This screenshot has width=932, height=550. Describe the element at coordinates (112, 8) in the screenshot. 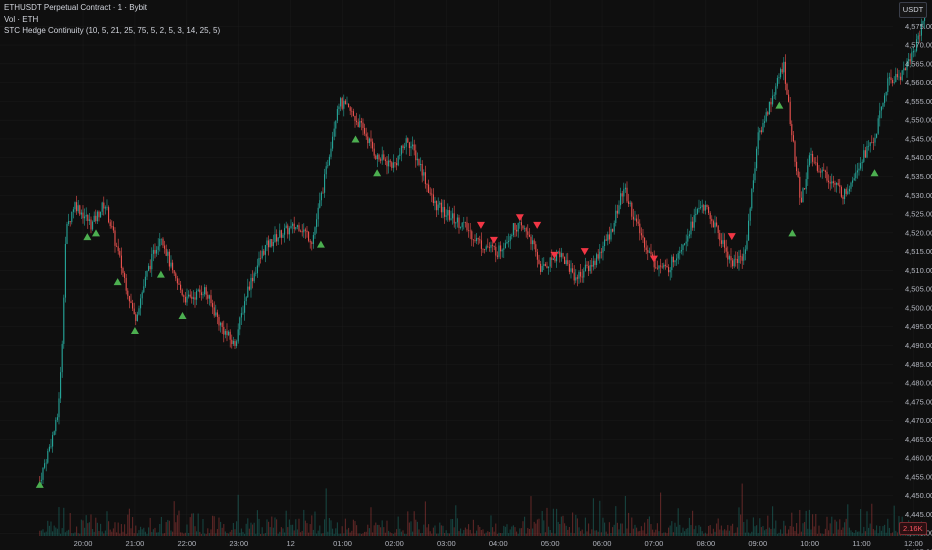

I see `symbol-title: ETHUSDT Perpetual Contract · 1 · Bybit` at that location.